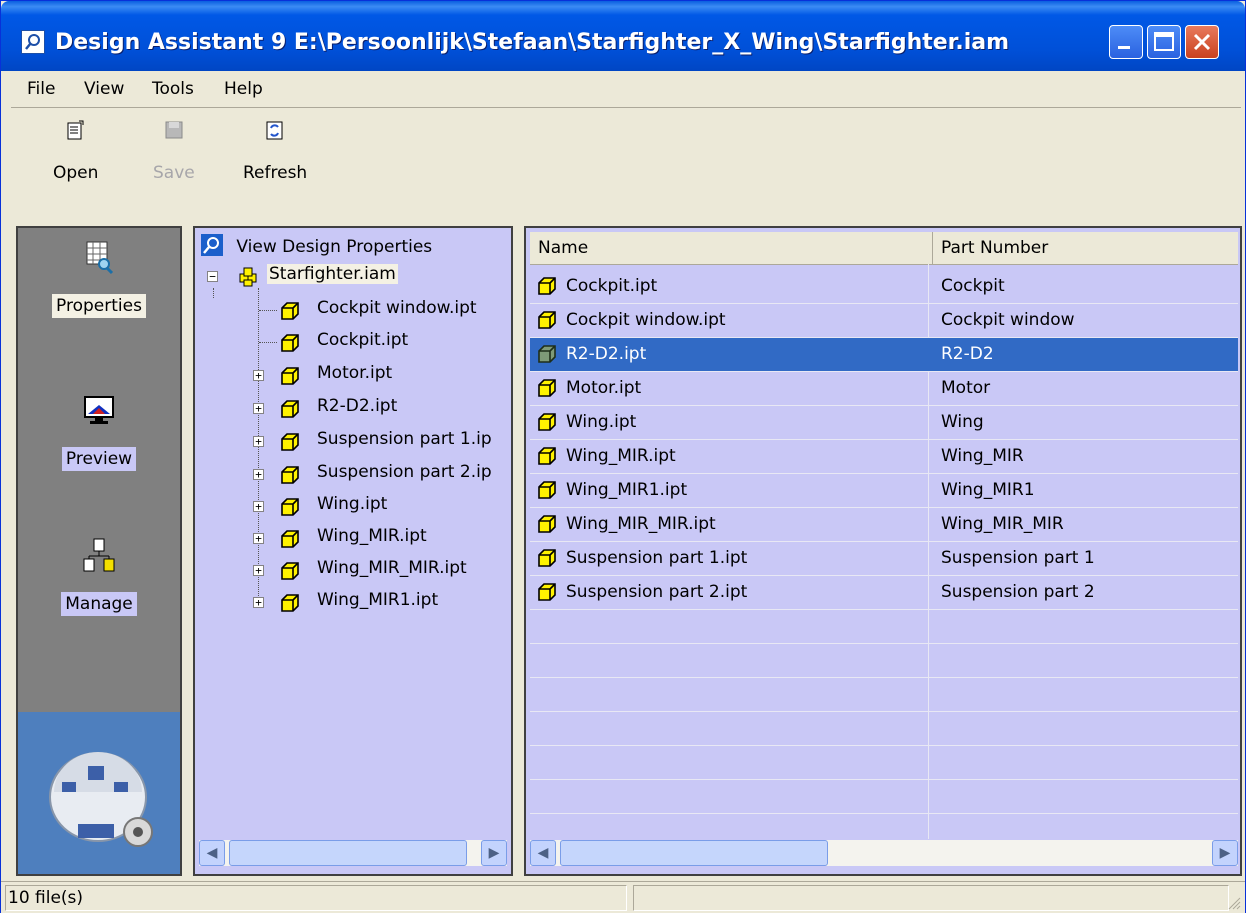  Describe the element at coordinates (99, 410) in the screenshot. I see `preview-icon` at that location.